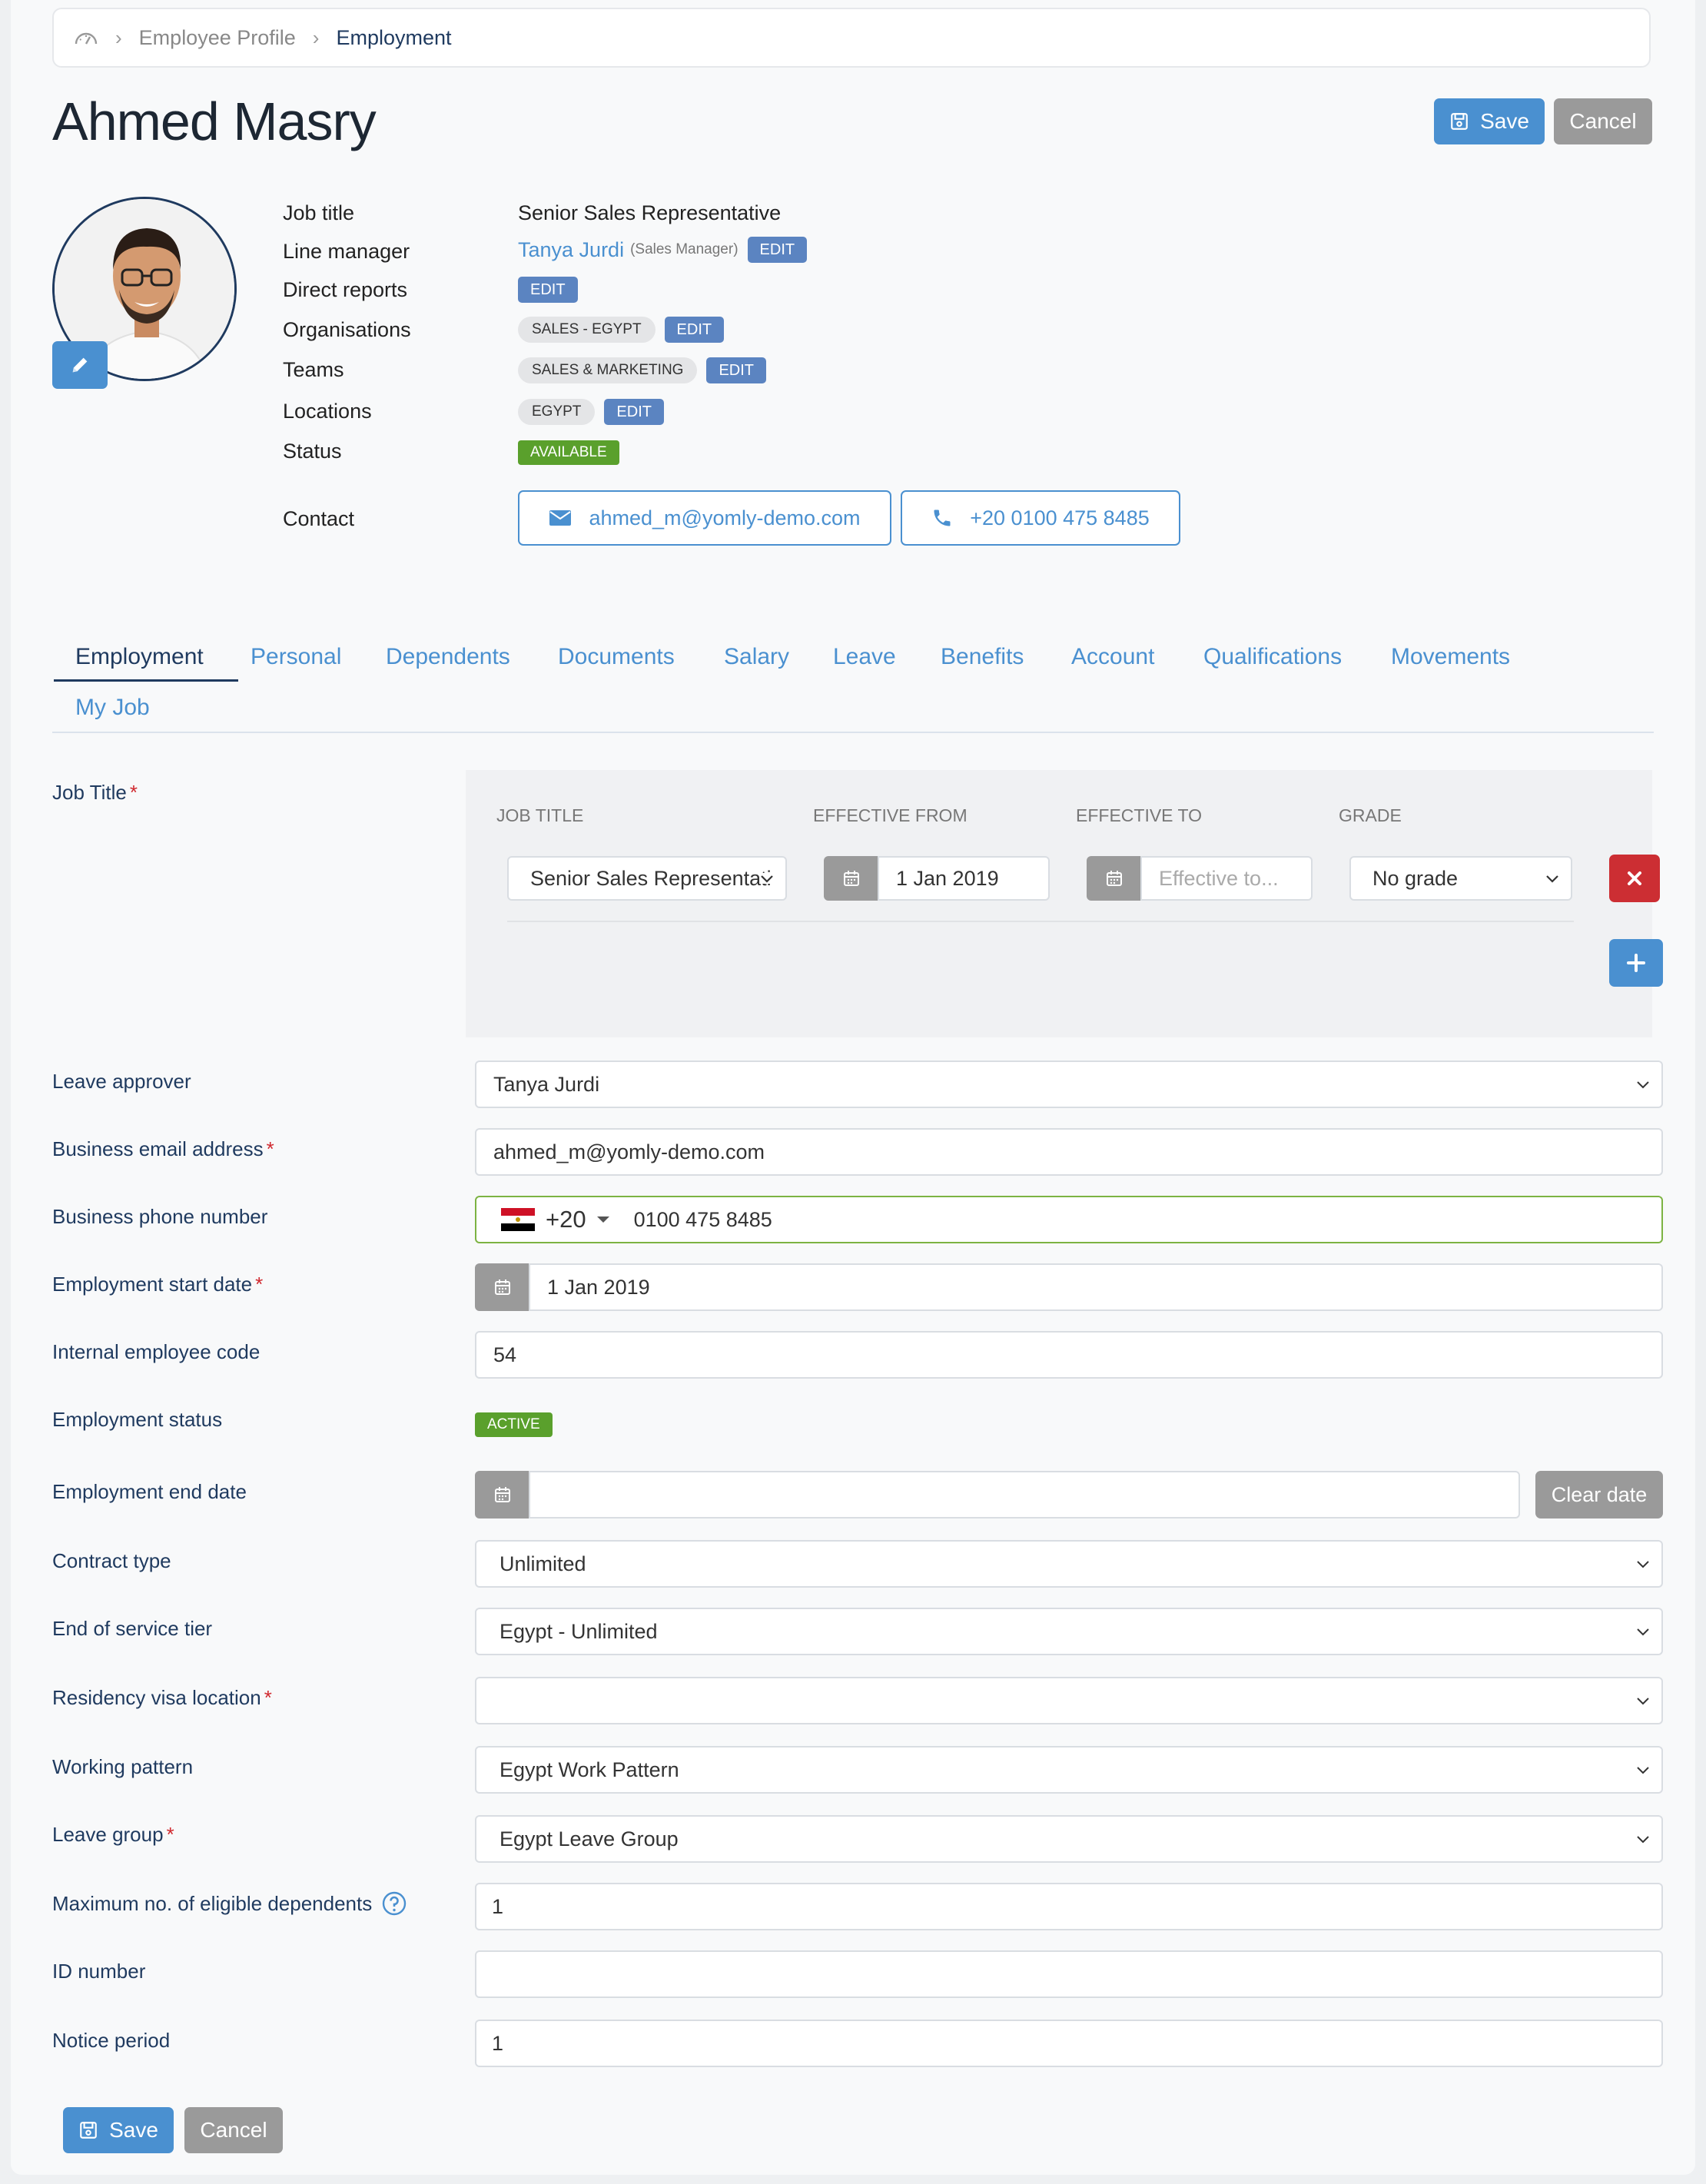 This screenshot has height=2184, width=1706. What do you see at coordinates (617, 657) in the screenshot?
I see `tab-documents: Documents` at bounding box center [617, 657].